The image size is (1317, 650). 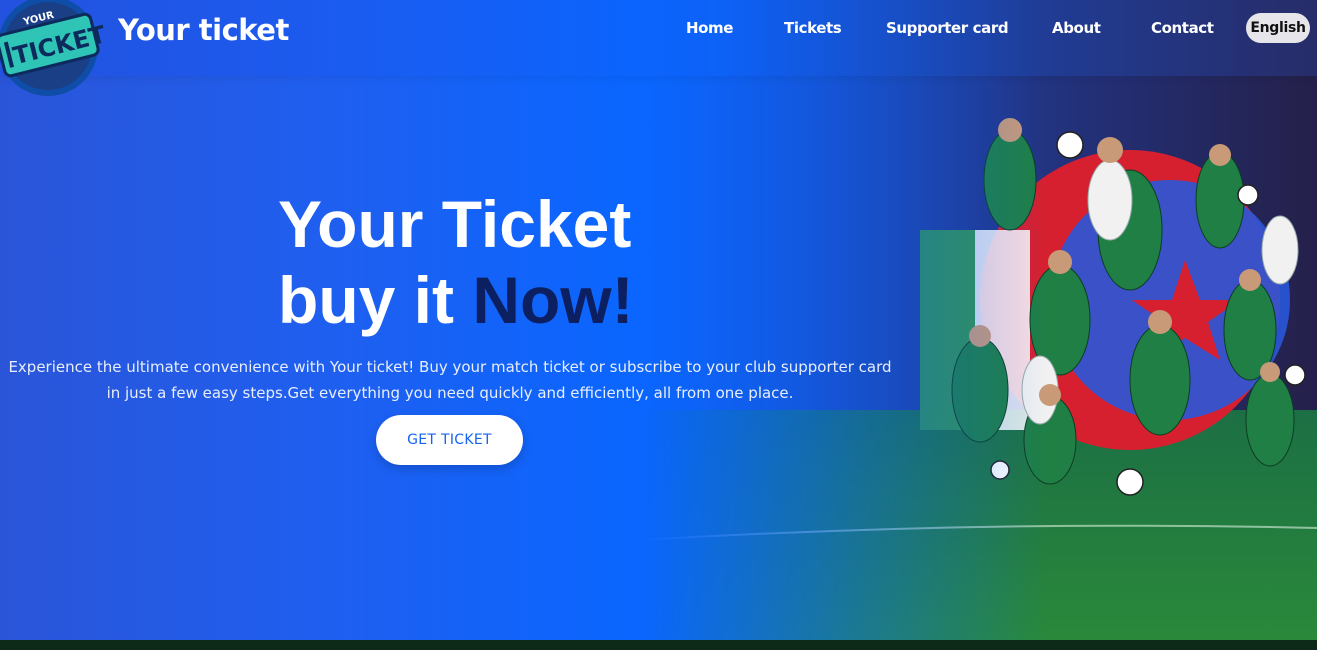 I want to click on nav-item-about: About, so click(x=1076, y=28).